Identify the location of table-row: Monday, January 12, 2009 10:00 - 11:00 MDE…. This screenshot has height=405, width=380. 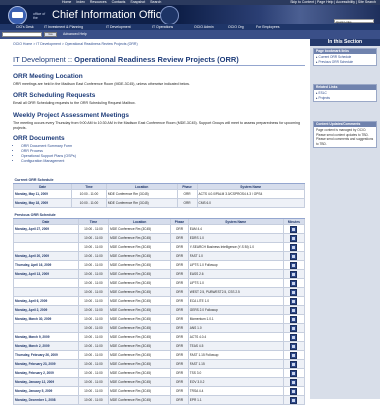
(159, 382).